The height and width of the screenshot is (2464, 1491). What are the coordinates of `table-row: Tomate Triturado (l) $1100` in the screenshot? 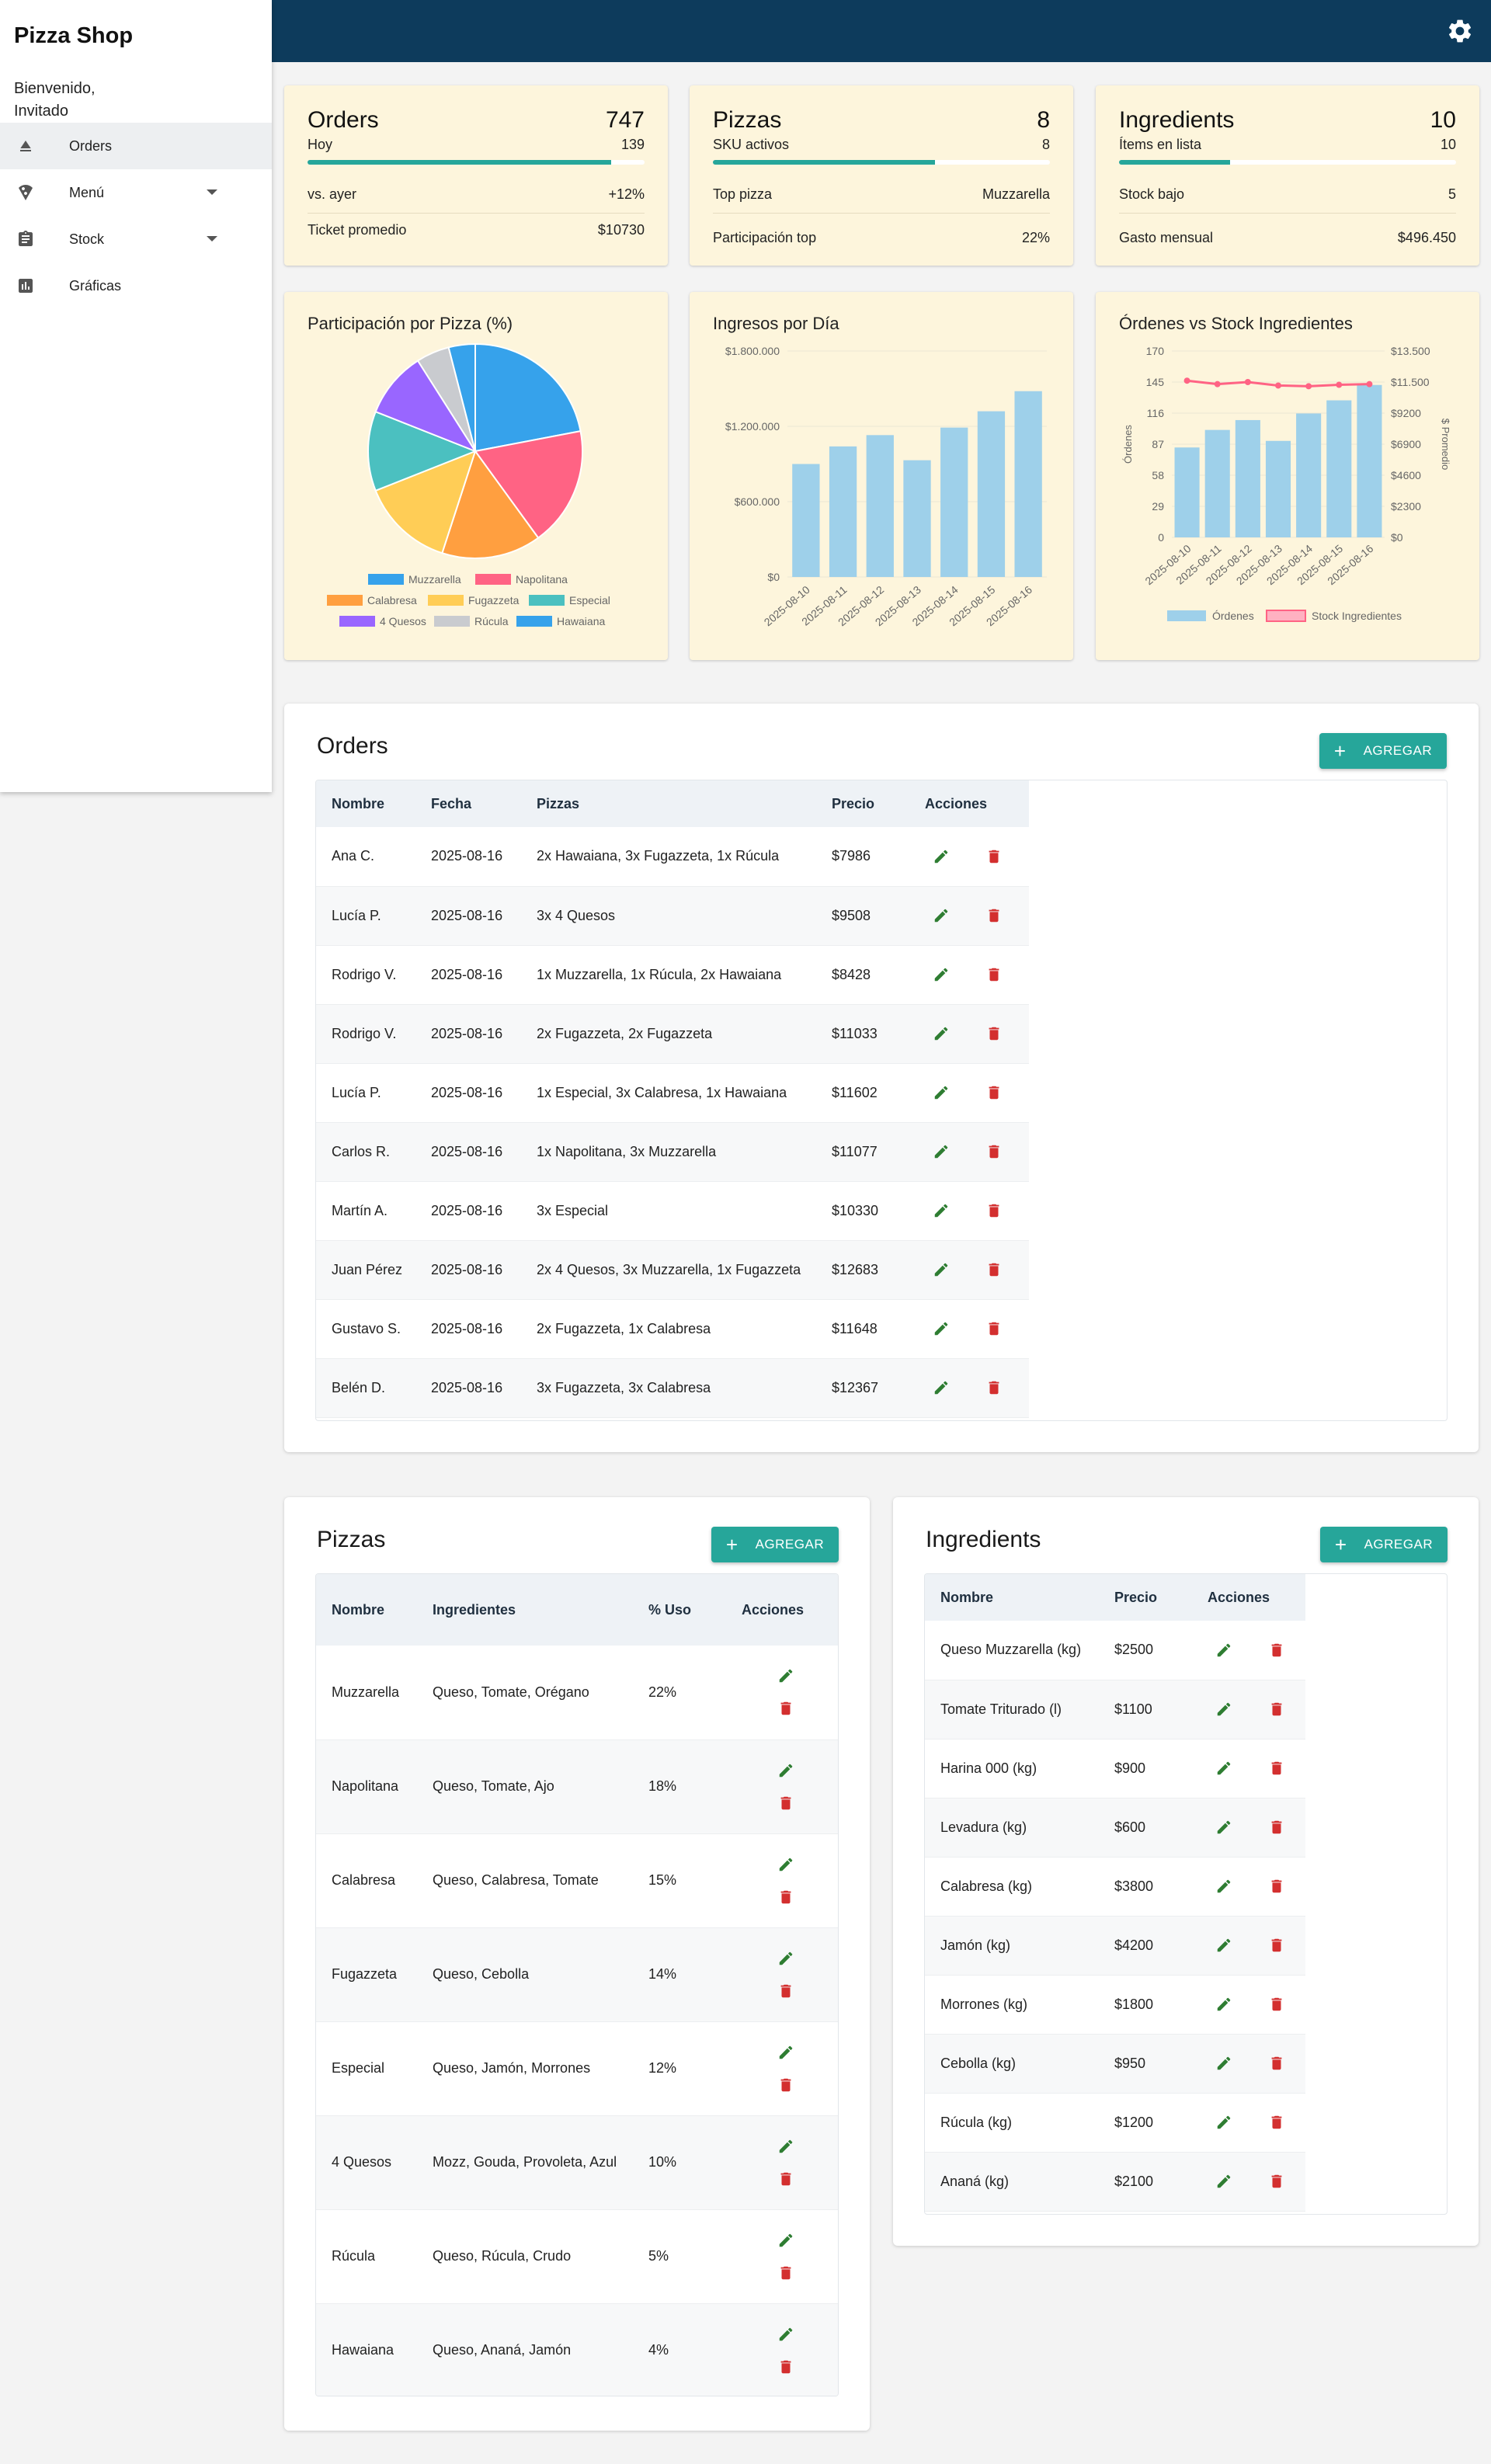 It's located at (1115, 1709).